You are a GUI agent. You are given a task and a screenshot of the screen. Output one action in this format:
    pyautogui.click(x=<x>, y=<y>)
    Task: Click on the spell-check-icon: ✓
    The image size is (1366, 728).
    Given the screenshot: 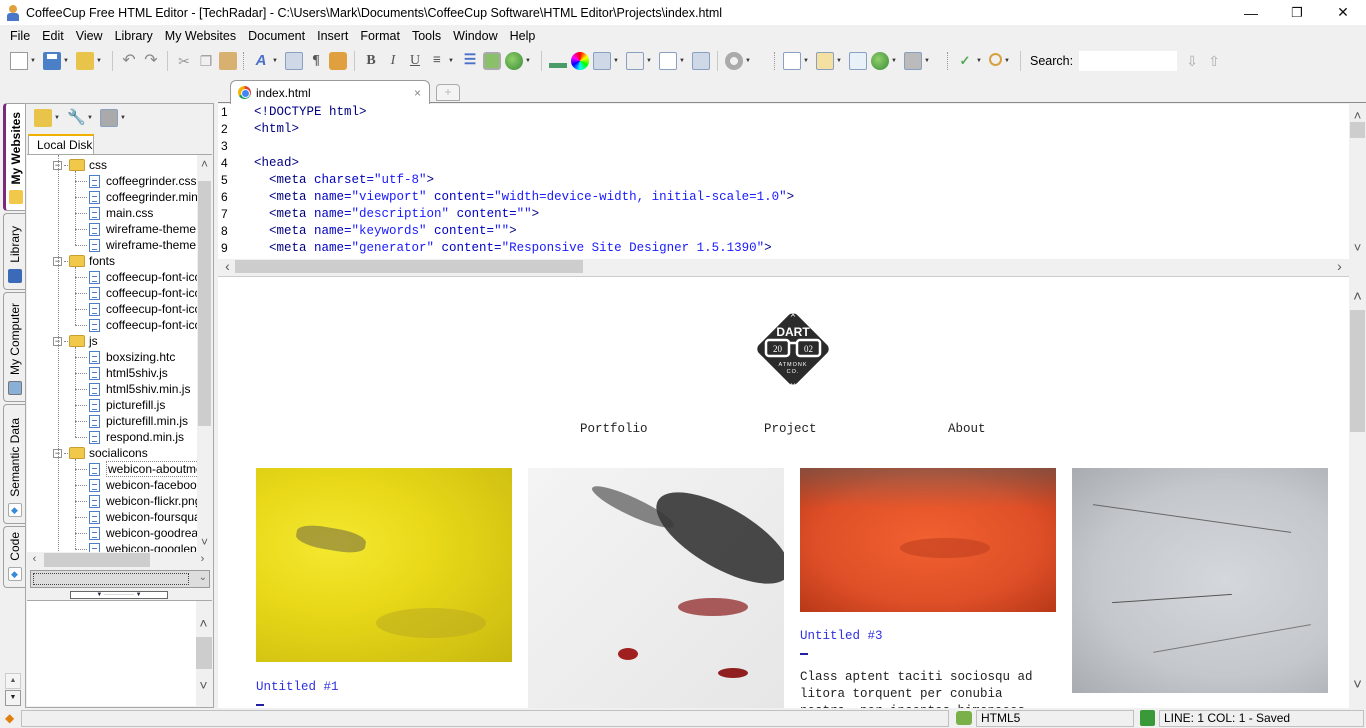 What is the action you would take?
    pyautogui.click(x=965, y=61)
    